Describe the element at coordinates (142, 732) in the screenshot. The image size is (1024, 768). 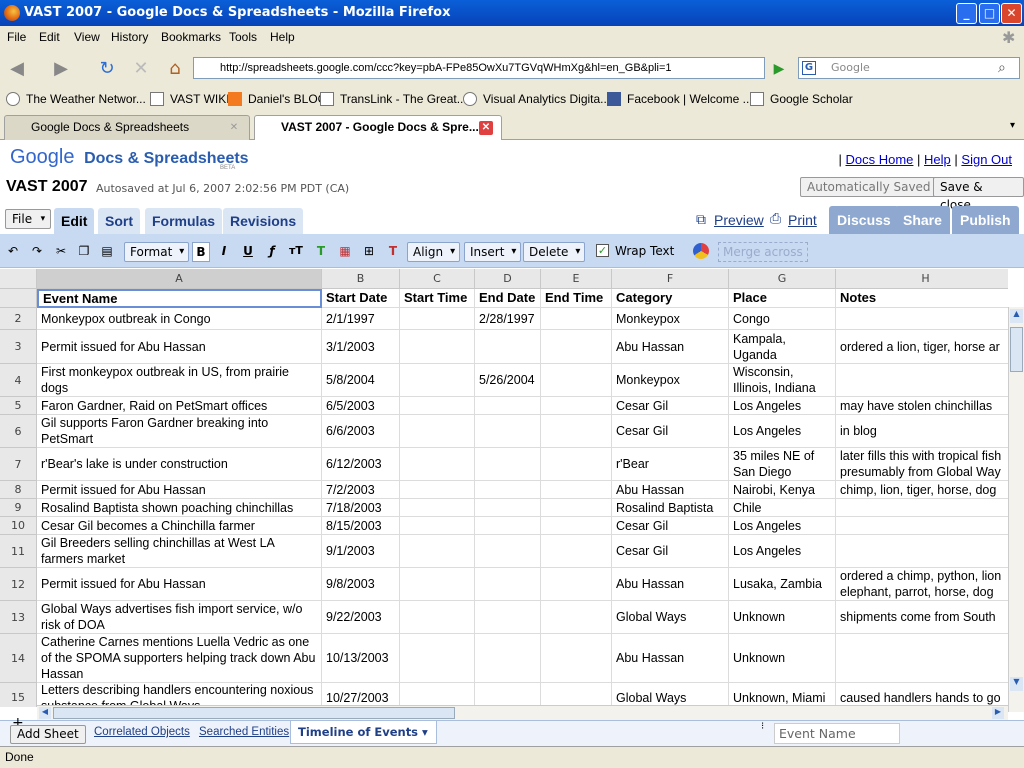
I see `sheet-correlated-objects: Correlated Objects` at that location.